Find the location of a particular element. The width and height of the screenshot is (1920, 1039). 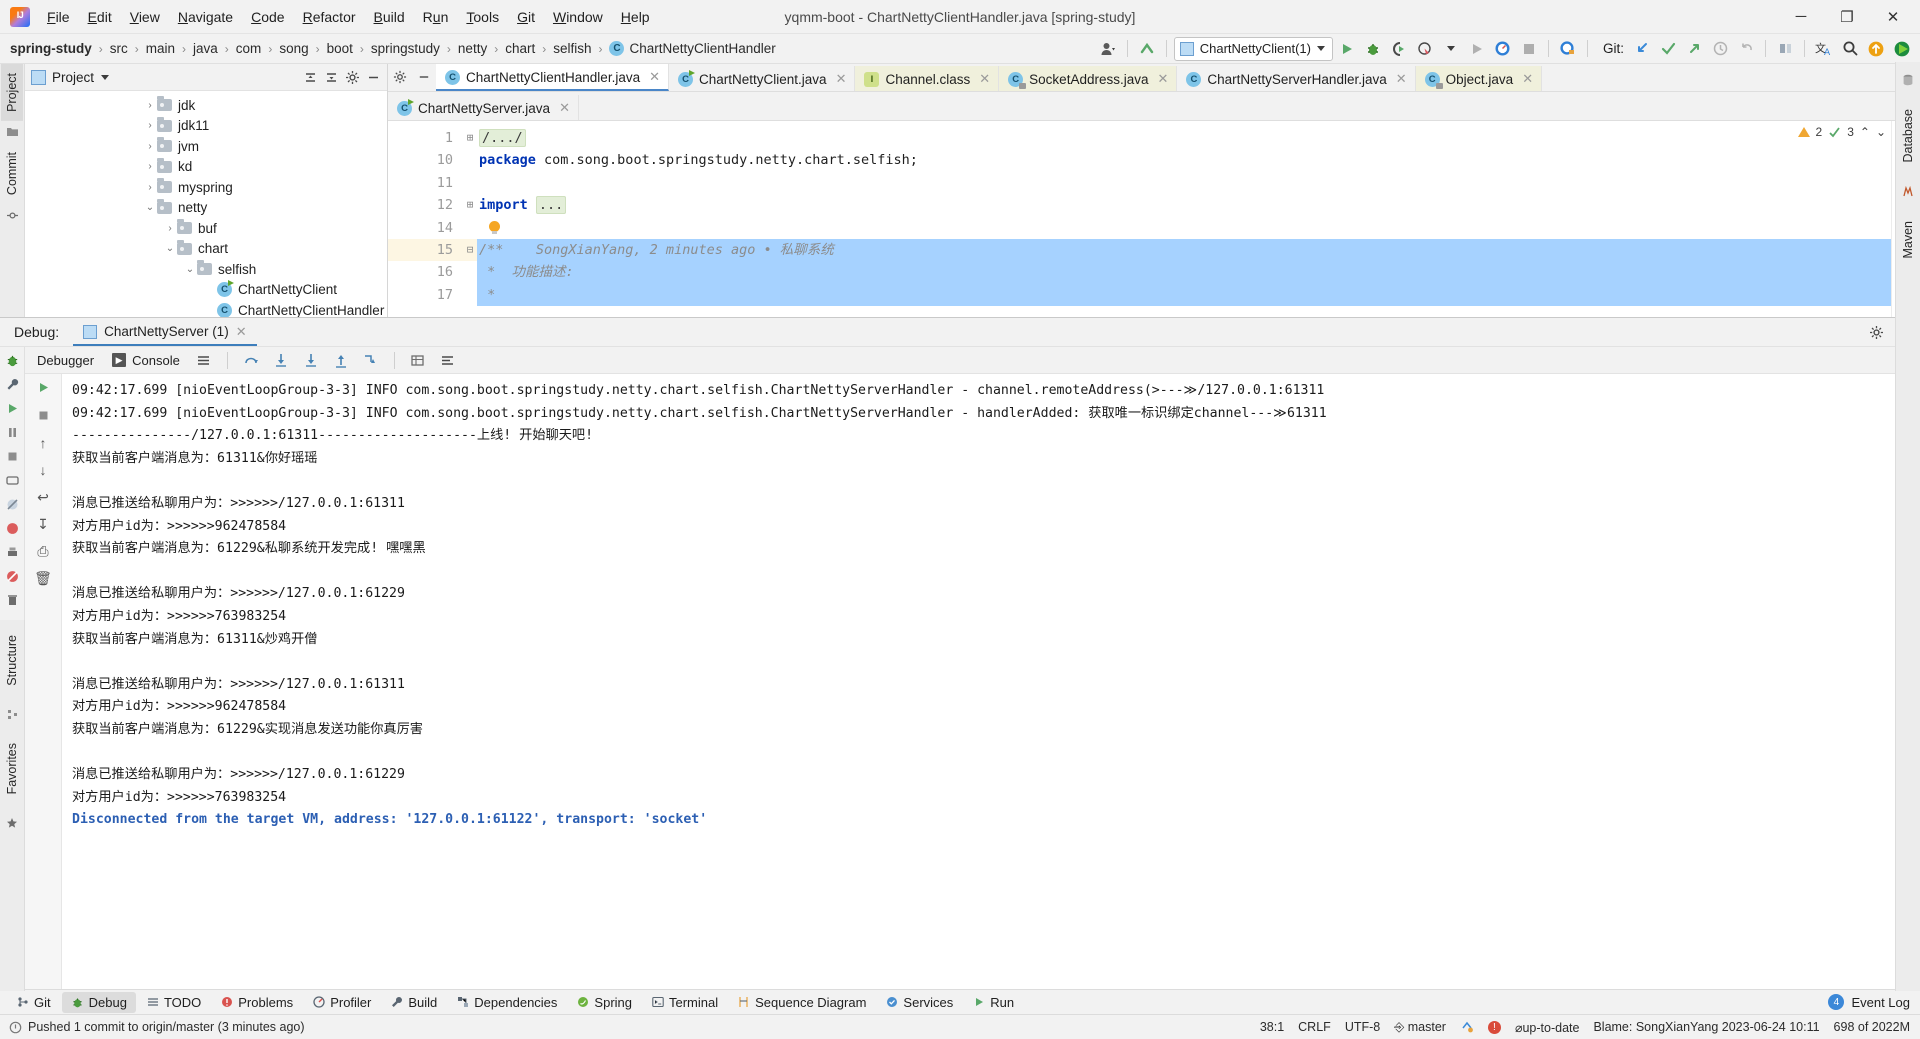

bottom-tab-debug: Debug is located at coordinates (98, 1002).